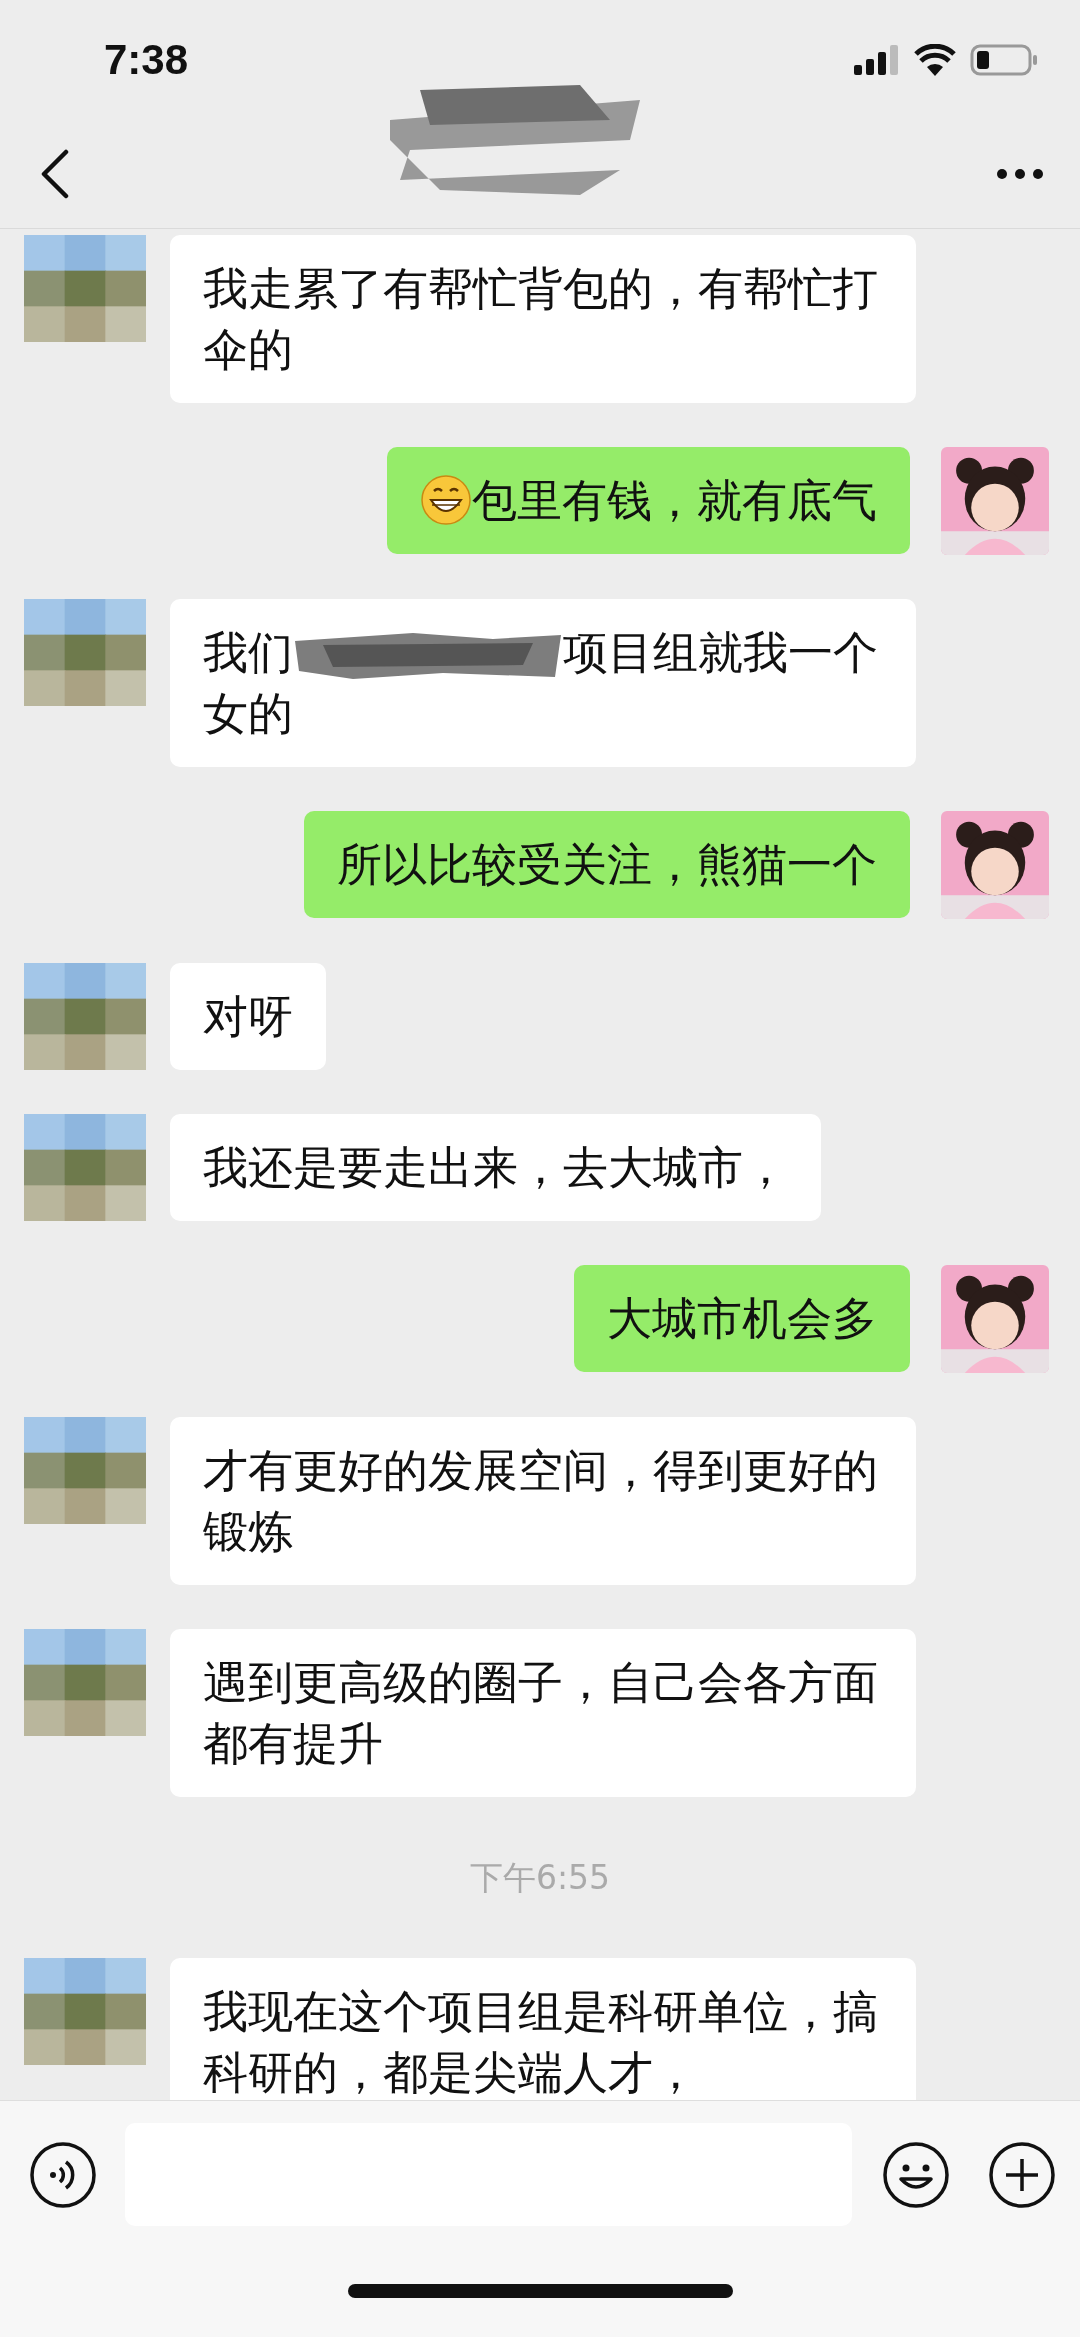  I want to click on back-icon, so click(55, 174).